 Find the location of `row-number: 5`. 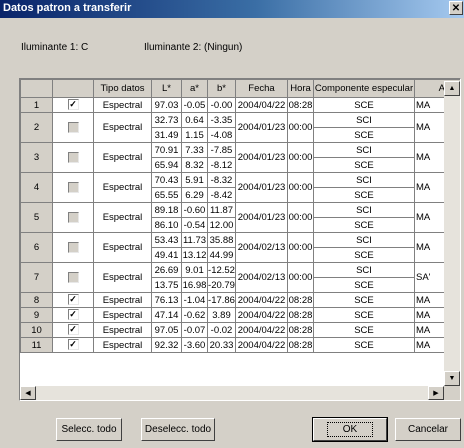

row-number: 5 is located at coordinates (36, 217).